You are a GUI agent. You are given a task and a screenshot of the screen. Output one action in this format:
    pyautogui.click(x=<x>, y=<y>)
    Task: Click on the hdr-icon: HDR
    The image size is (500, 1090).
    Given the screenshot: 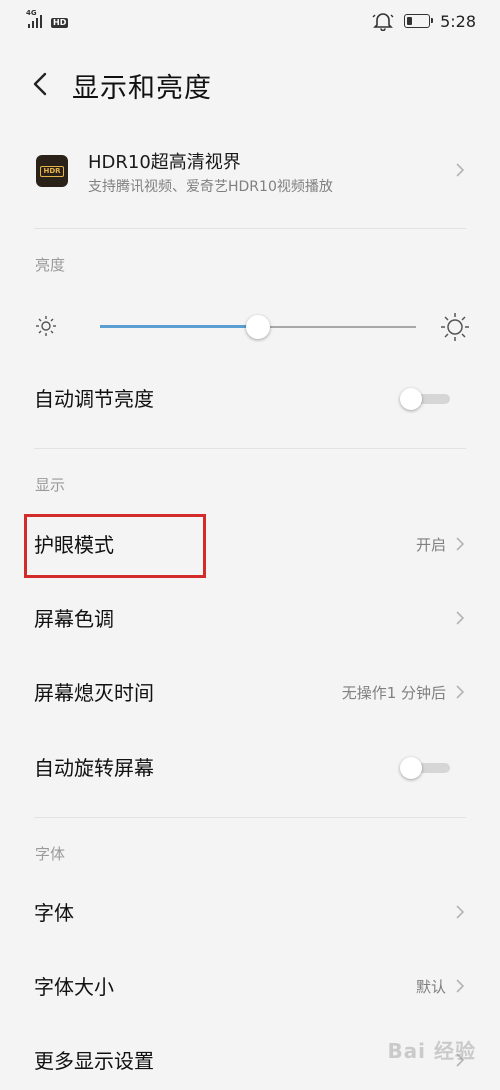 What is the action you would take?
    pyautogui.click(x=52, y=171)
    